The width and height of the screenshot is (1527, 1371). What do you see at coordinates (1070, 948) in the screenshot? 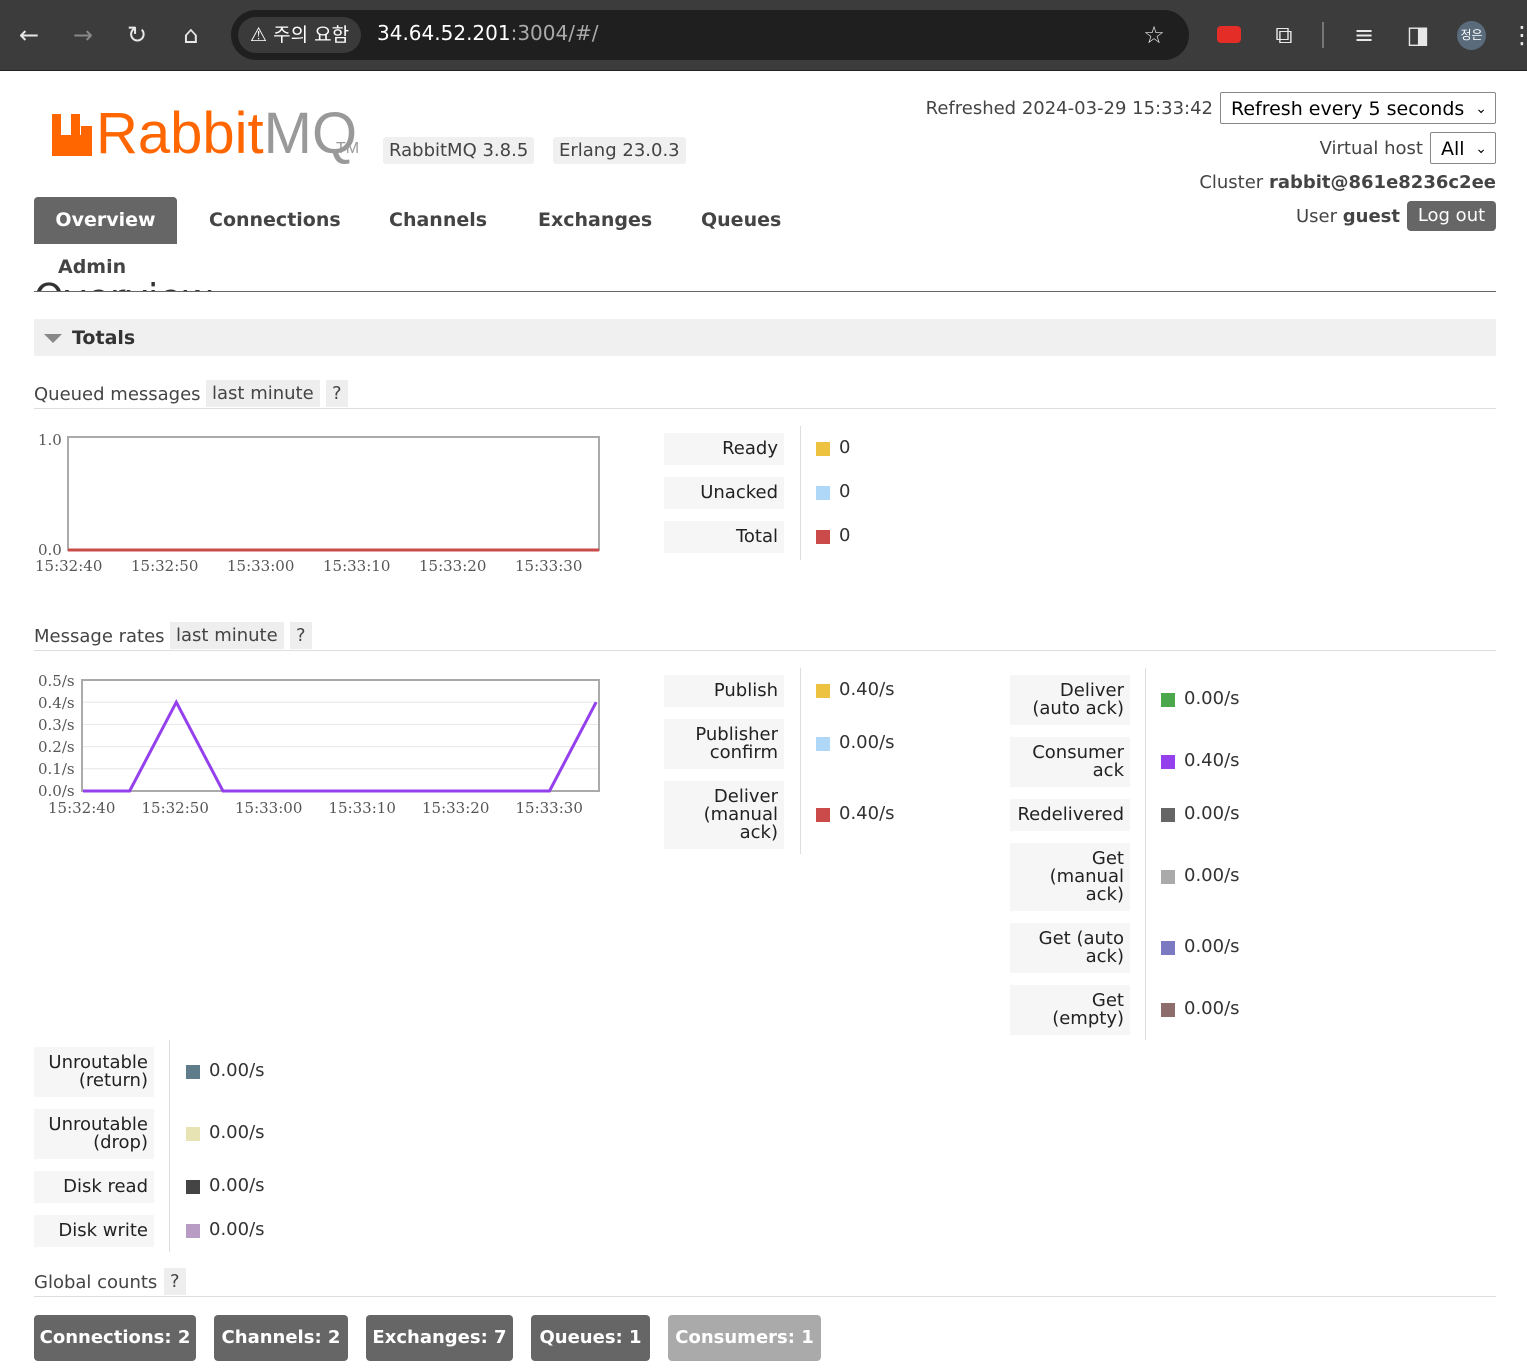
I see `legend-label: Get (auto ack)` at bounding box center [1070, 948].